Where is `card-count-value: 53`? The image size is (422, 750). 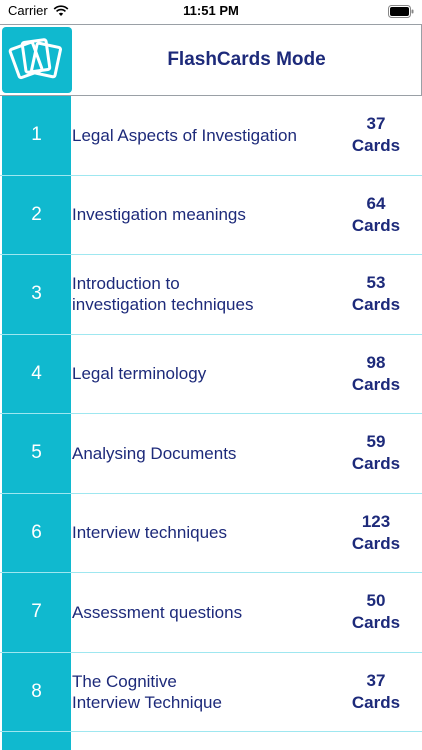
card-count-value: 53 is located at coordinates (376, 283).